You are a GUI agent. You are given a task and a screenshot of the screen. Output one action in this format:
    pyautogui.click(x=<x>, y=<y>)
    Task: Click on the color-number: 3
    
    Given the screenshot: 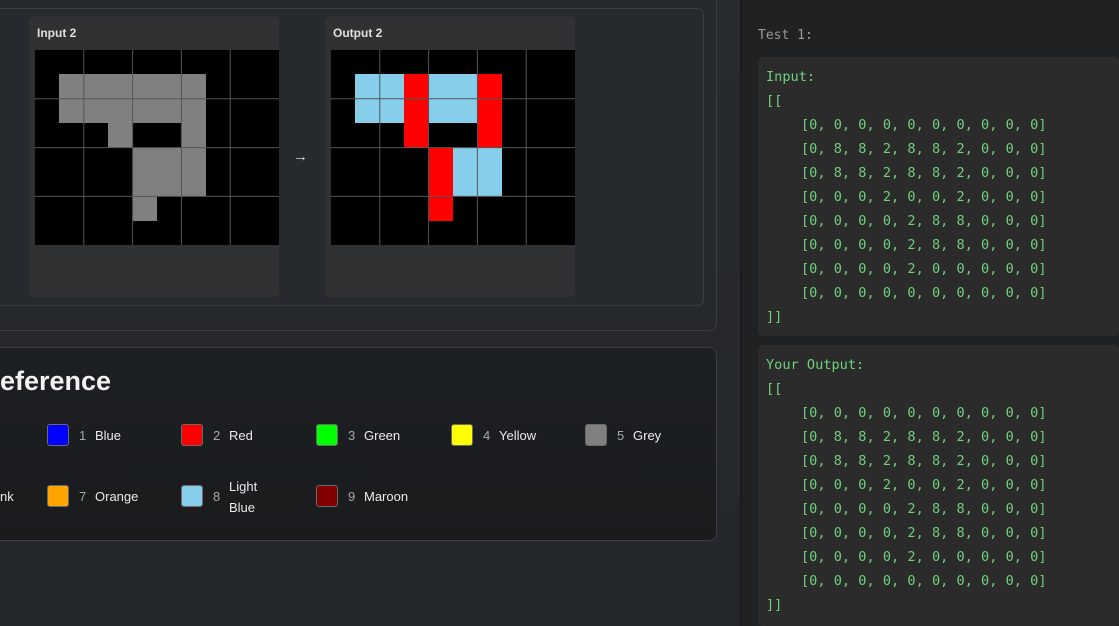 What is the action you would take?
    pyautogui.click(x=352, y=435)
    